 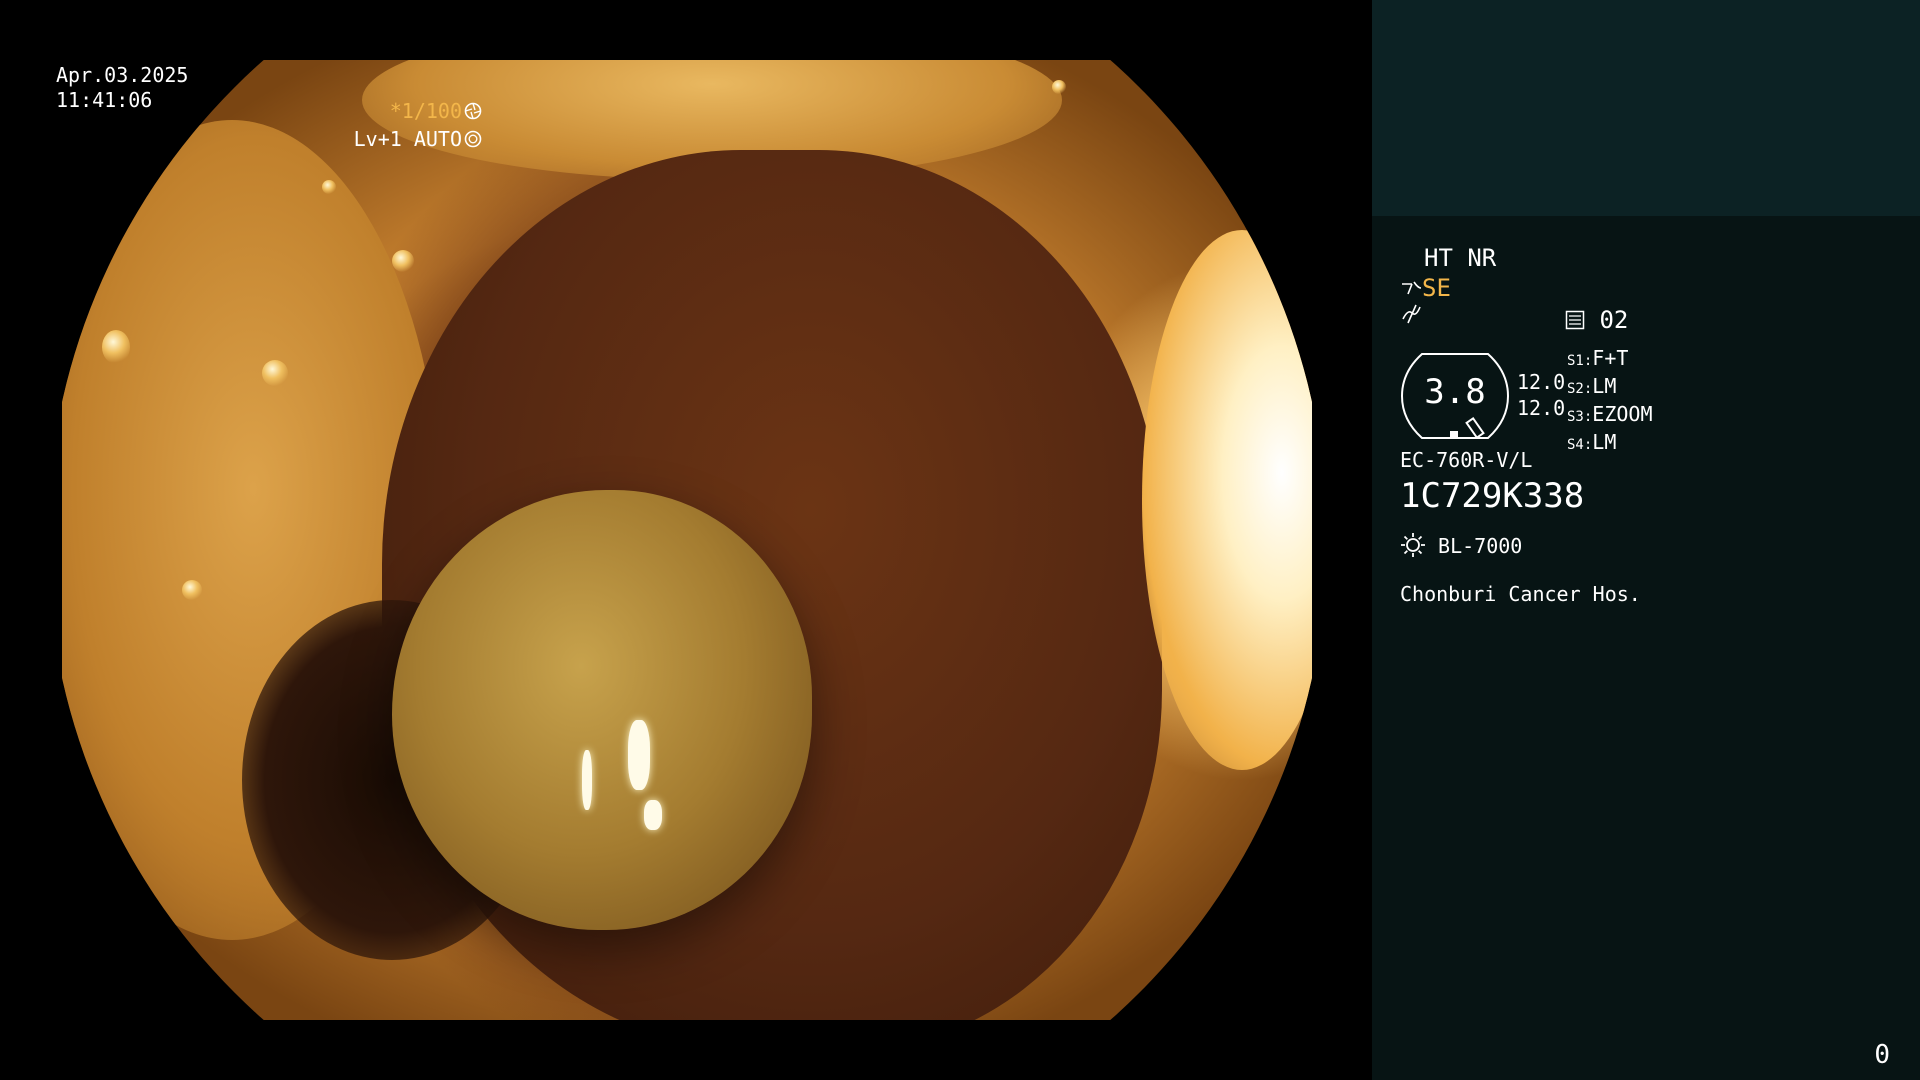 I want to click on light-source-icon, so click(x=1413, y=545).